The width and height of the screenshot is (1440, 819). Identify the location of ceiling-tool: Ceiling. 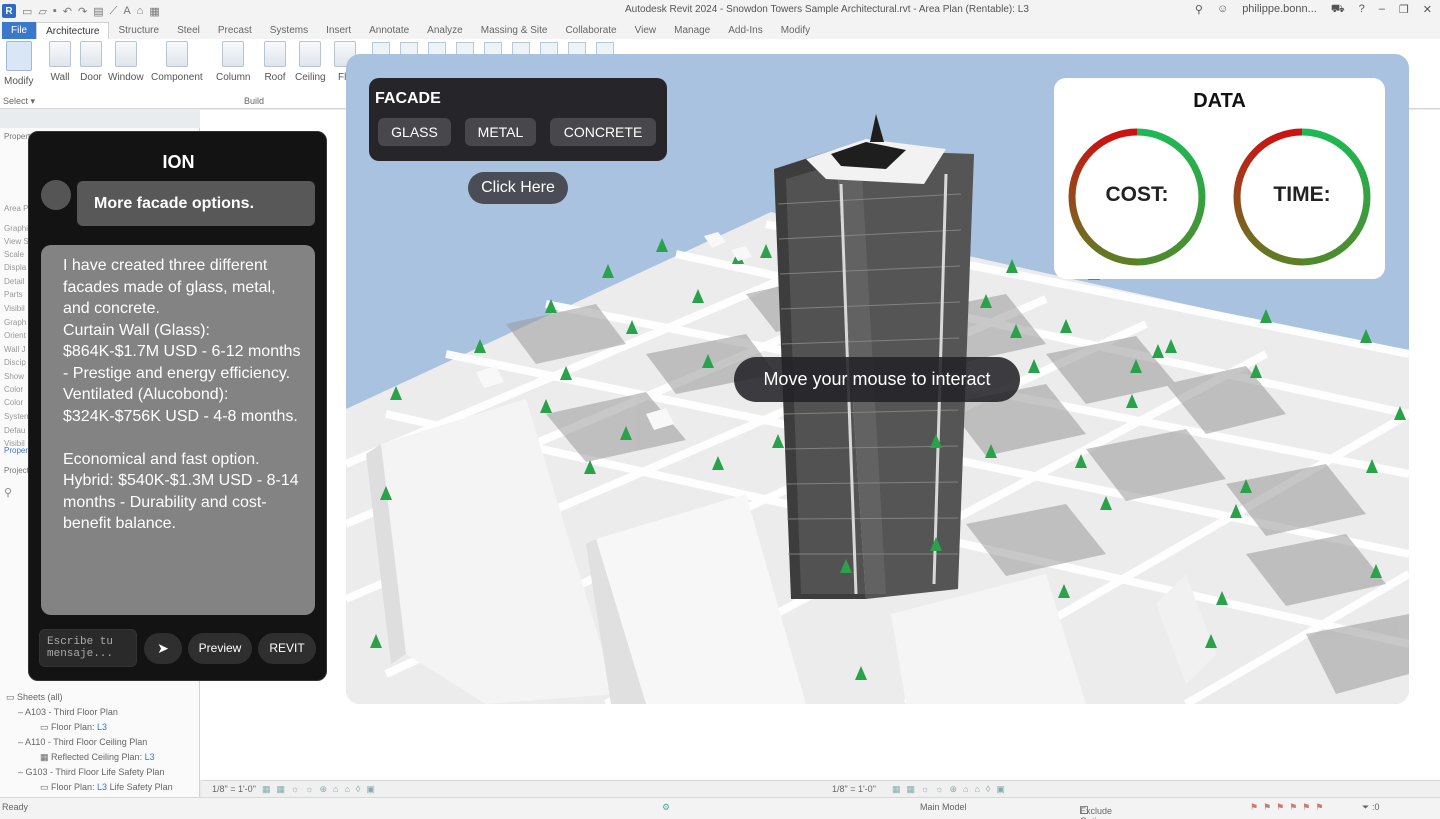
(310, 62).